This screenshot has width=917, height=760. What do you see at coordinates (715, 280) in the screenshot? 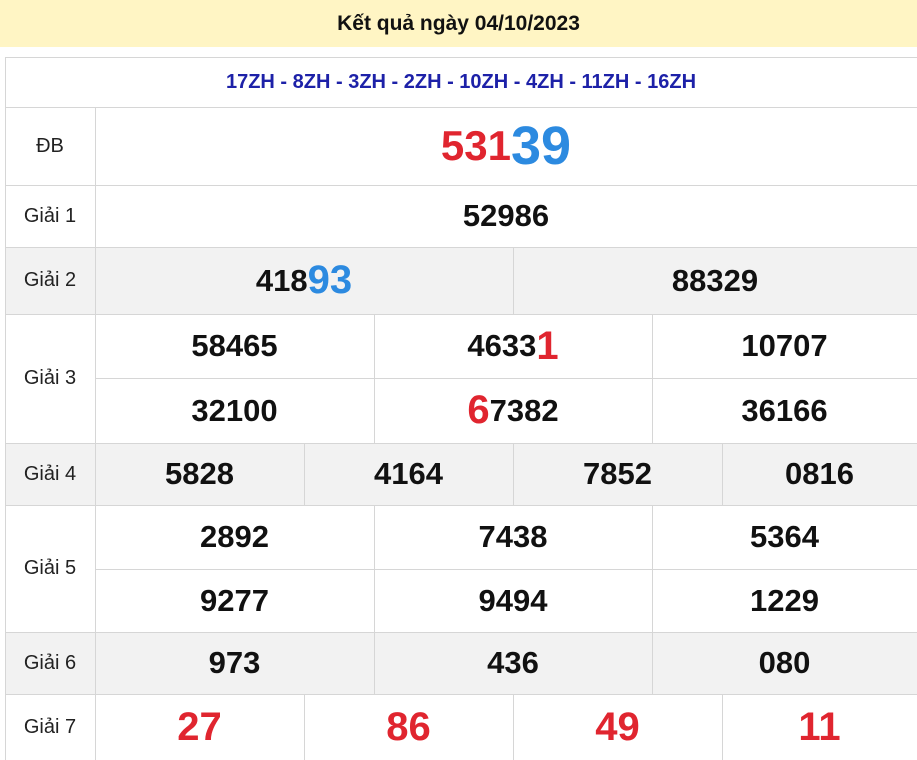
I see `prize-giai-2-2: 88329` at bounding box center [715, 280].